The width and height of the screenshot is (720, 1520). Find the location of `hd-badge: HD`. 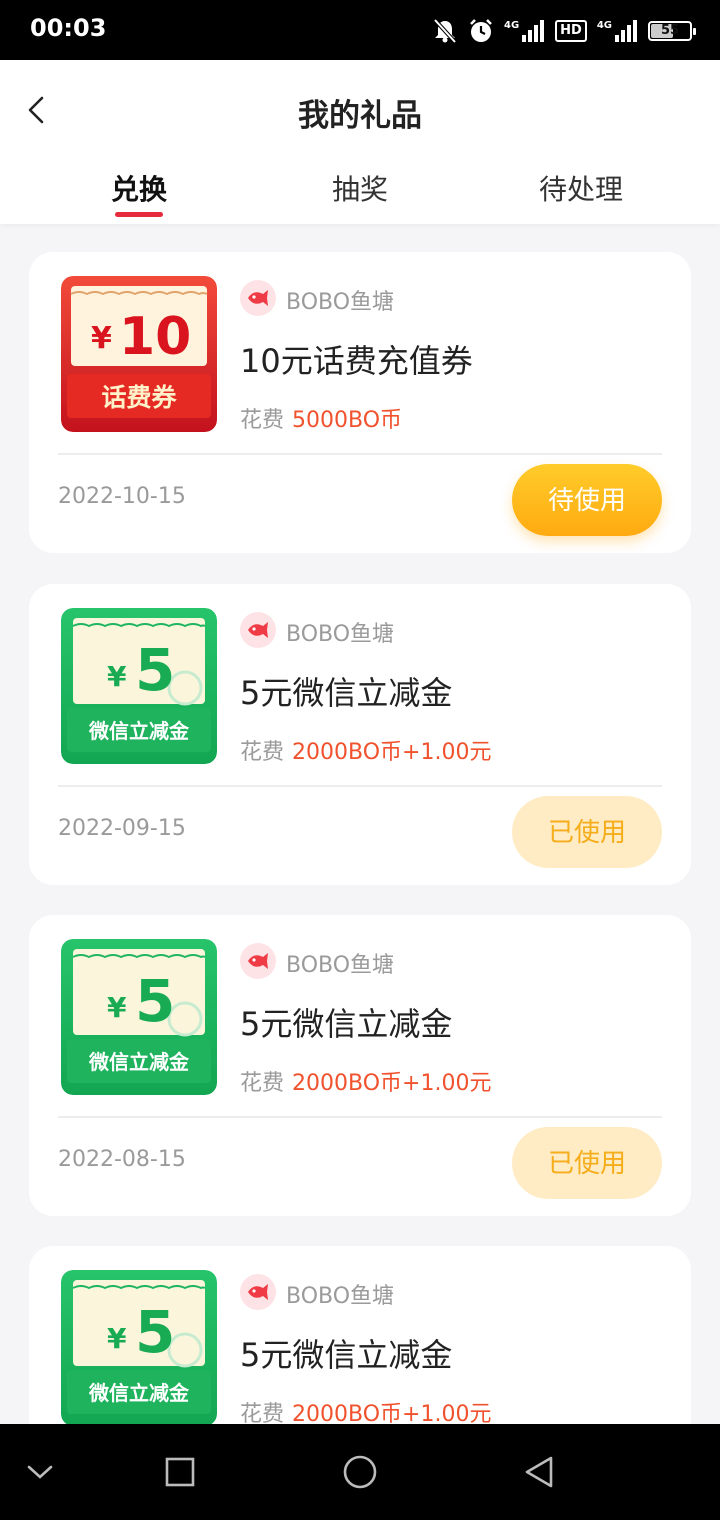

hd-badge: HD is located at coordinates (571, 31).